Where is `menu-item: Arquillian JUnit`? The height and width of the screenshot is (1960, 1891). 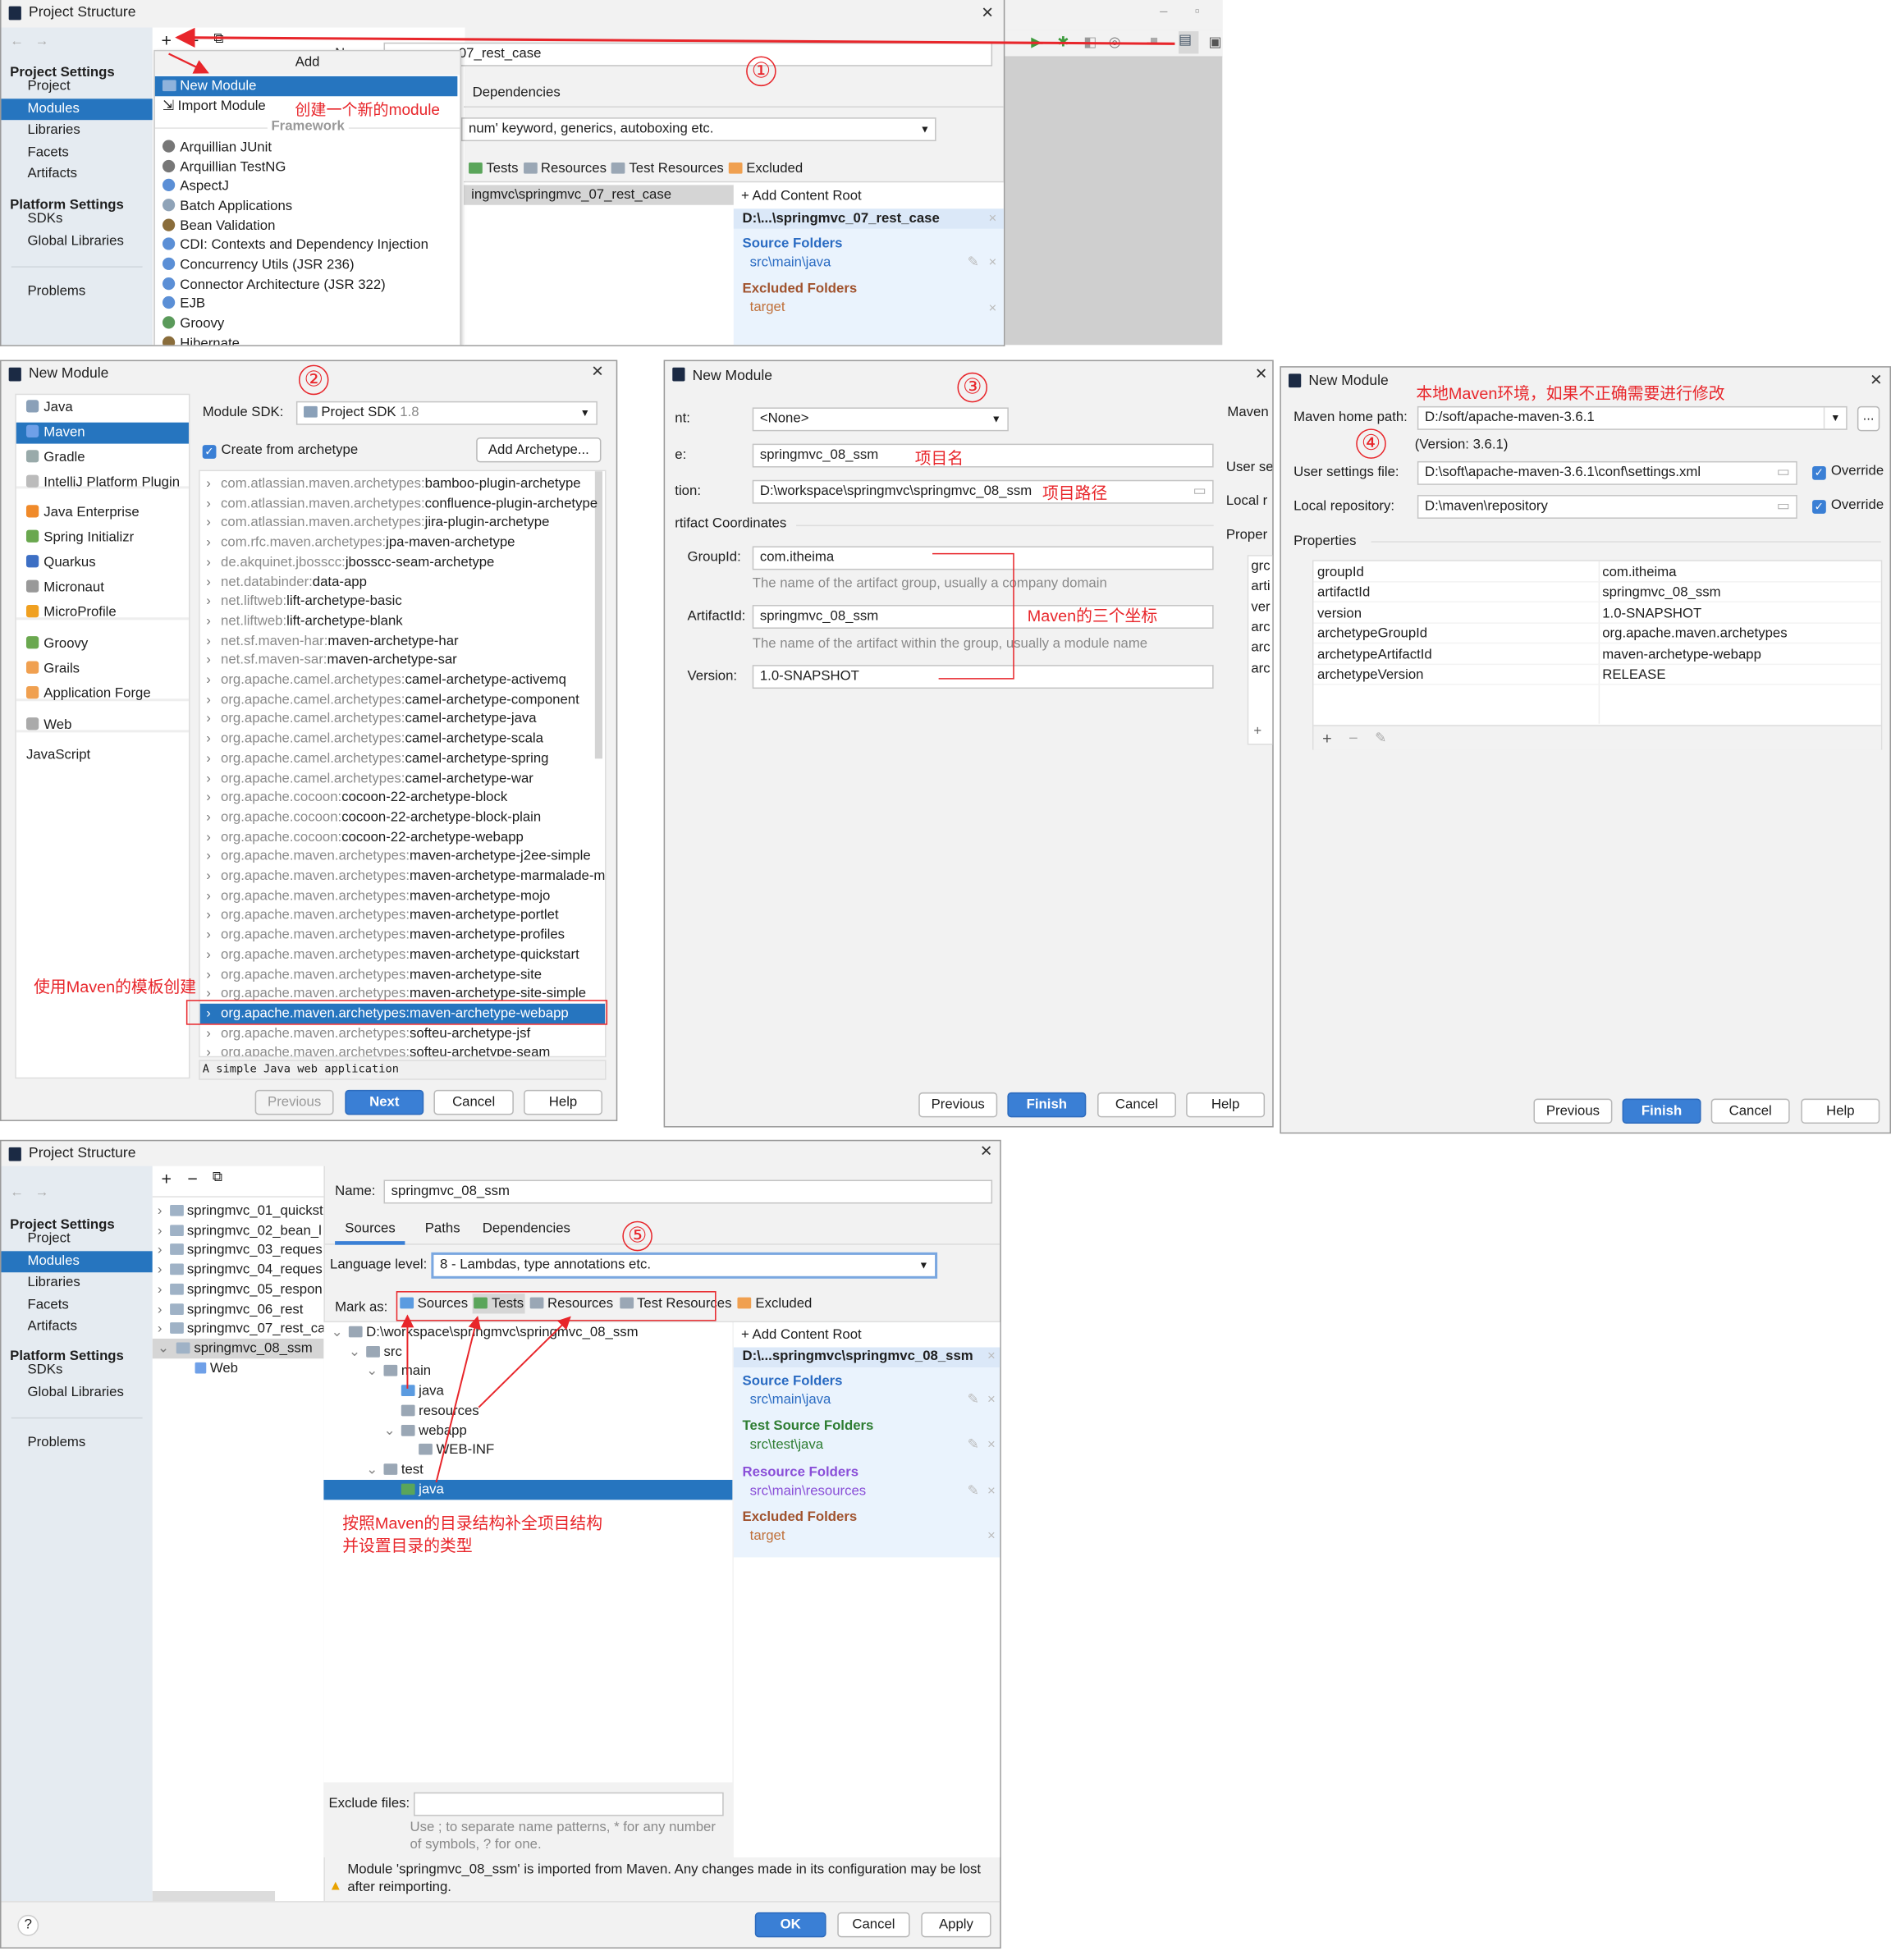
menu-item: Arquillian JUnit is located at coordinates (213, 148).